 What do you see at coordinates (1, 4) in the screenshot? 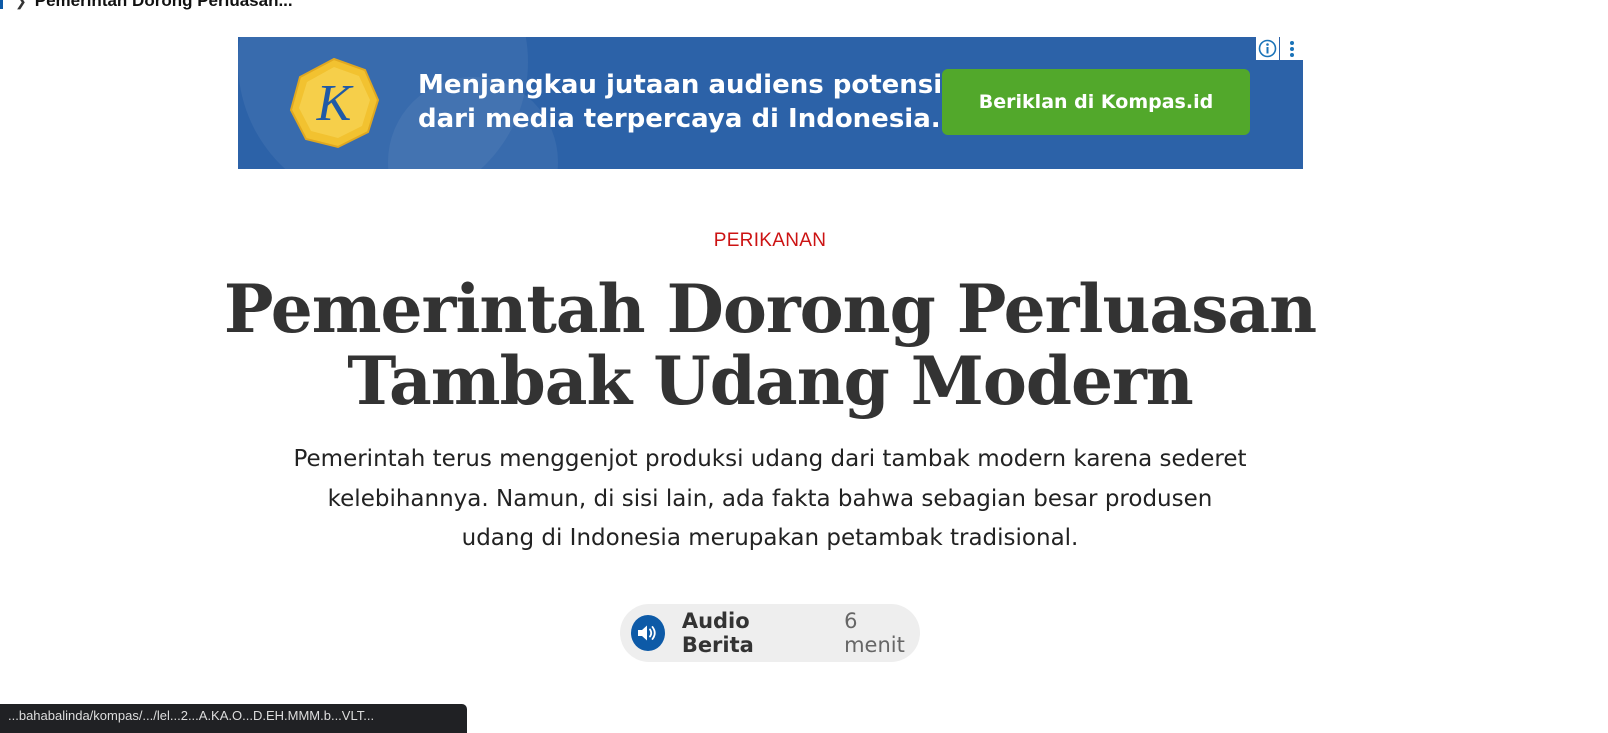
I see `breadcrumb-marker` at bounding box center [1, 4].